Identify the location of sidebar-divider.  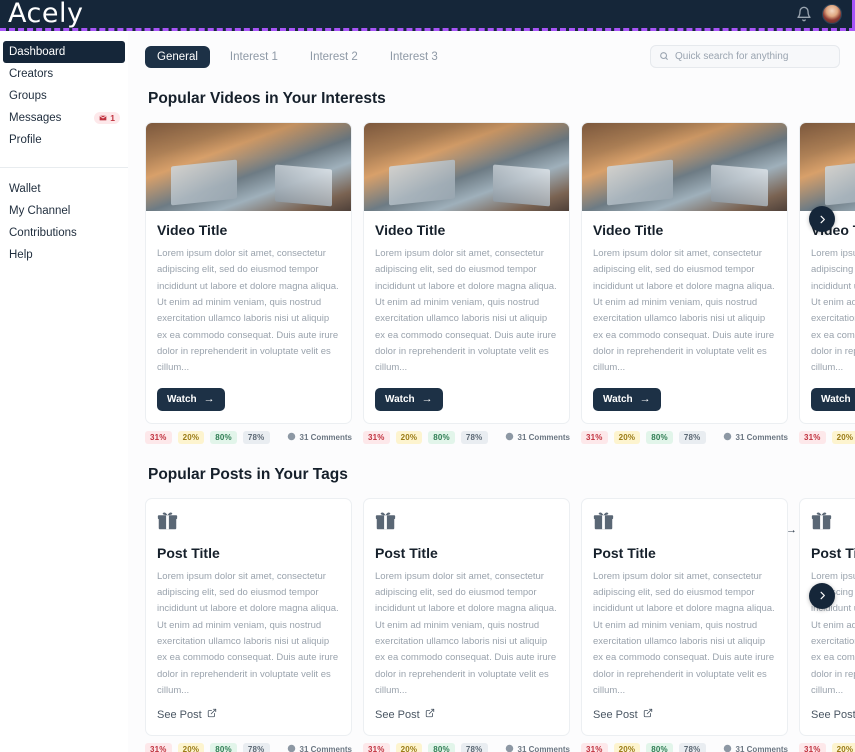
(64, 167).